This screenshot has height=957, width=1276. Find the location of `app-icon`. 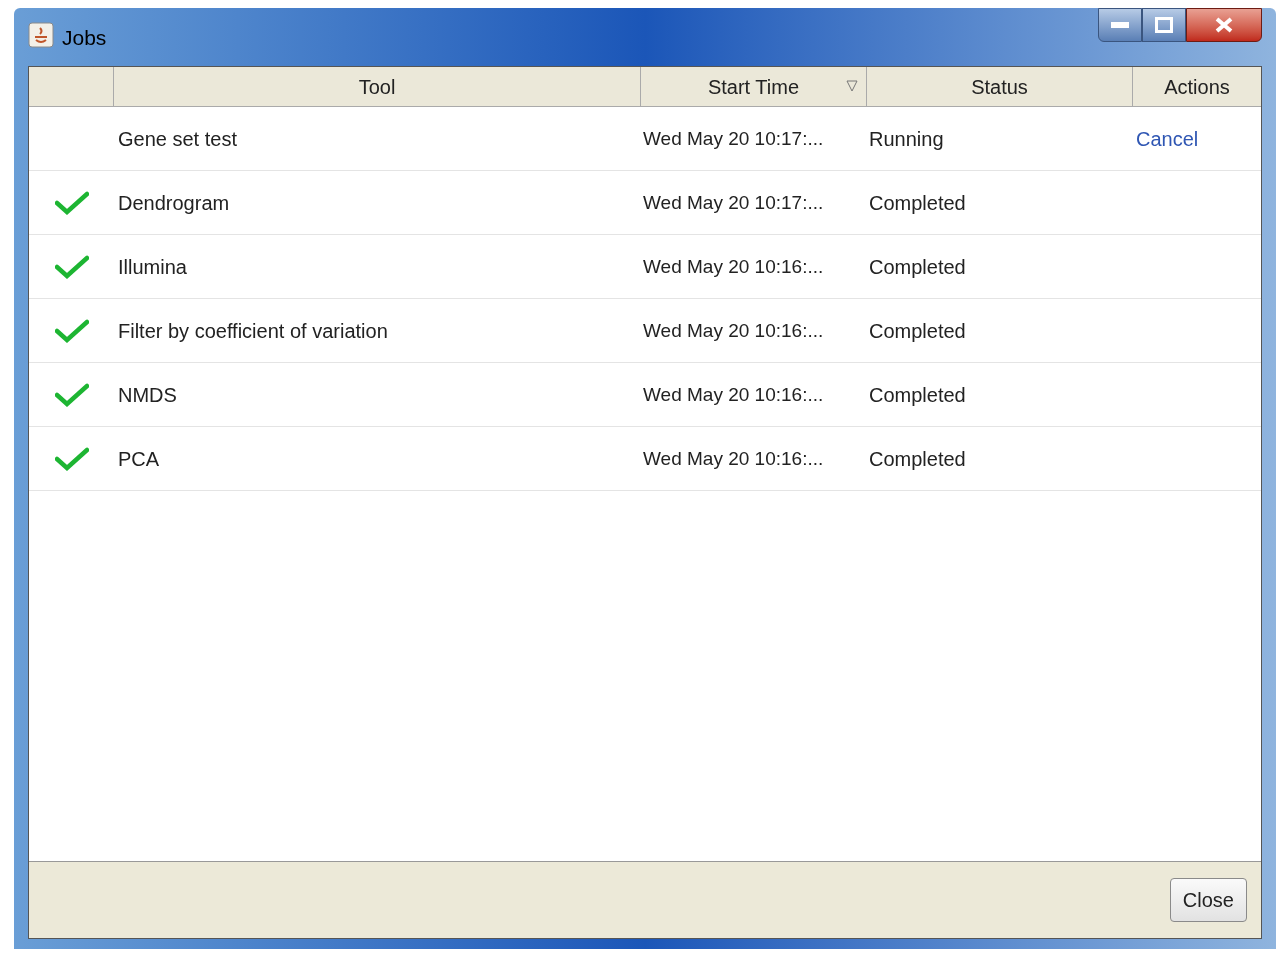

app-icon is located at coordinates (41, 35).